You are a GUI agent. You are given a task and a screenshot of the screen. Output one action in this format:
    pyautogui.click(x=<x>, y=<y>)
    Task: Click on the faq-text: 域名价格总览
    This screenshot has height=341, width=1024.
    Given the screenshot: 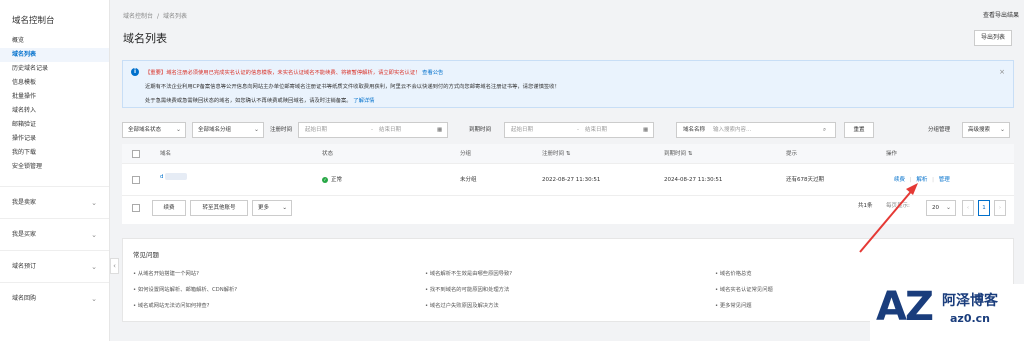 What is the action you would take?
    pyautogui.click(x=735, y=274)
    